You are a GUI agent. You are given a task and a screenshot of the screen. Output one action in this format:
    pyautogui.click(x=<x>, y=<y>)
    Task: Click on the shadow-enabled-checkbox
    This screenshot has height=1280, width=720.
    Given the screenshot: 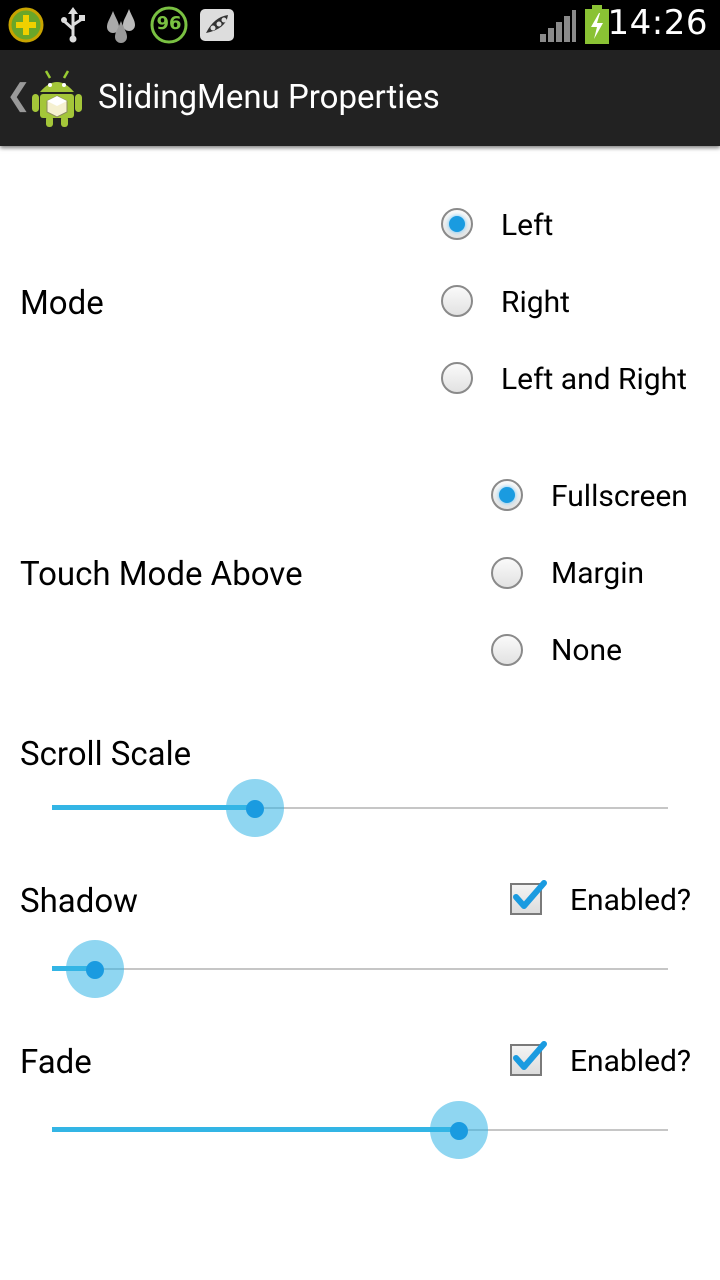 What is the action you would take?
    pyautogui.click(x=528, y=897)
    